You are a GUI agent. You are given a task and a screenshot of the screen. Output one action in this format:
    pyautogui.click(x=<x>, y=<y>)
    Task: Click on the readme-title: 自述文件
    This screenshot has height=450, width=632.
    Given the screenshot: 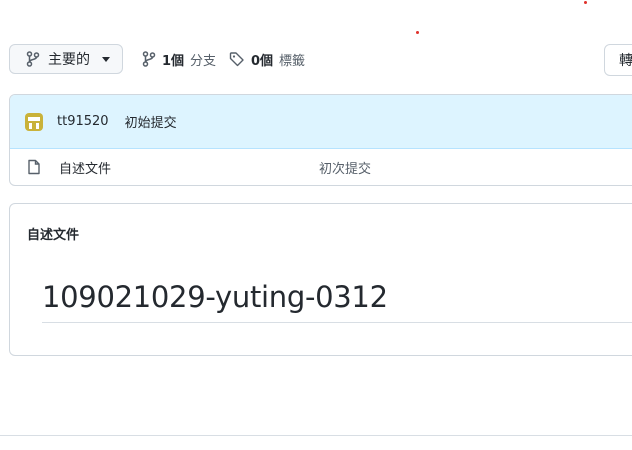 What is the action you would take?
    pyautogui.click(x=53, y=233)
    